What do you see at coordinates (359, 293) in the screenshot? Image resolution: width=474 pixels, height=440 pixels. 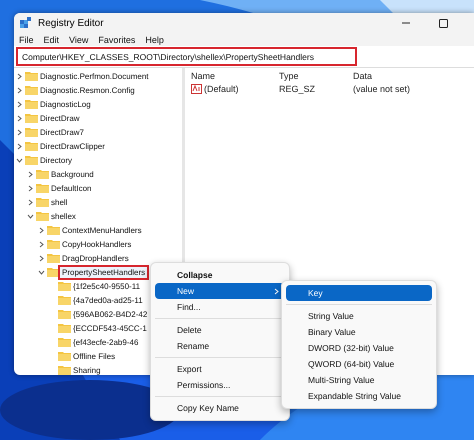 I see `menu-item: Key` at bounding box center [359, 293].